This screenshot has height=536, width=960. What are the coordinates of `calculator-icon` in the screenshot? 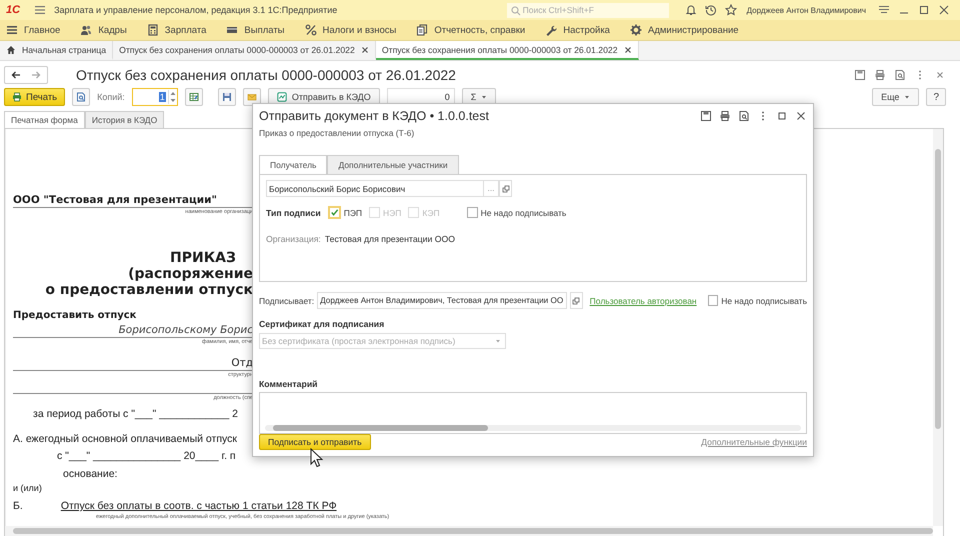 It's located at (152, 30).